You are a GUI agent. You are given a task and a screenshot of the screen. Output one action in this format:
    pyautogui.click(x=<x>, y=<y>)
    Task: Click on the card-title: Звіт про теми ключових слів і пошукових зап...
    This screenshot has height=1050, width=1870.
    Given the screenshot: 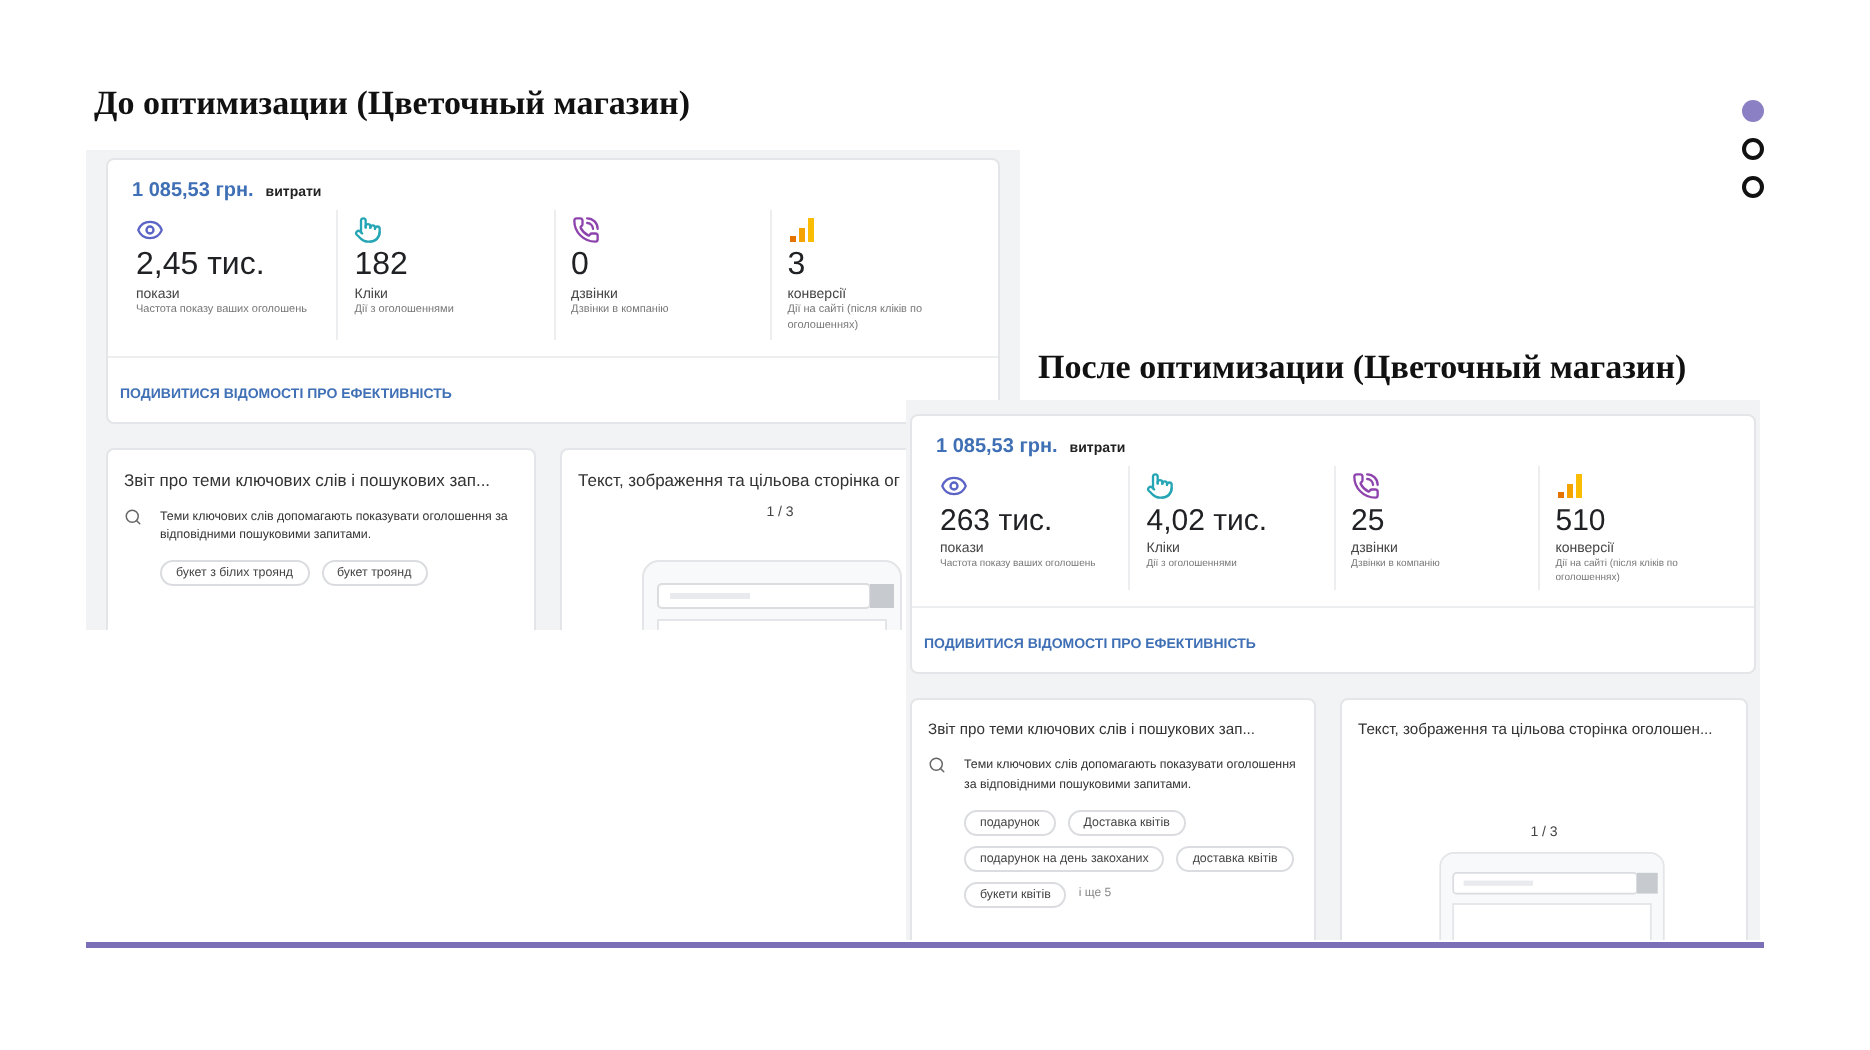 What is the action you would take?
    pyautogui.click(x=307, y=479)
    